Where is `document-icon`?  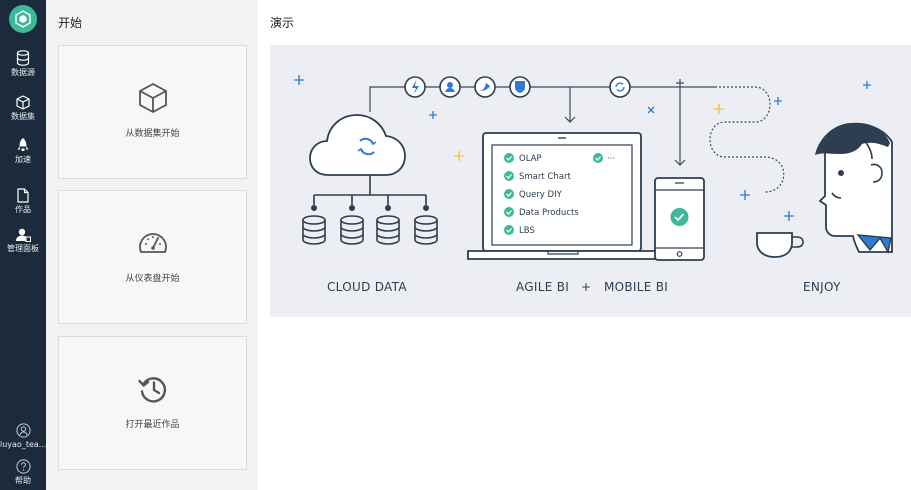
document-icon is located at coordinates (23, 195).